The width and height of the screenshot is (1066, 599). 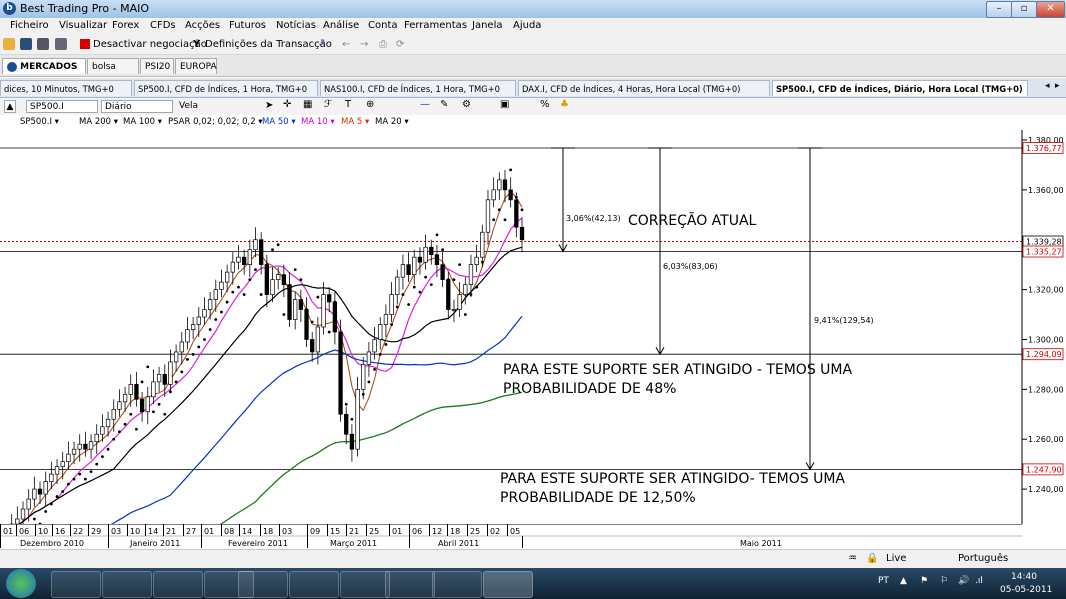 I want to click on settings-gear-icon: ⚙, so click(x=466, y=104).